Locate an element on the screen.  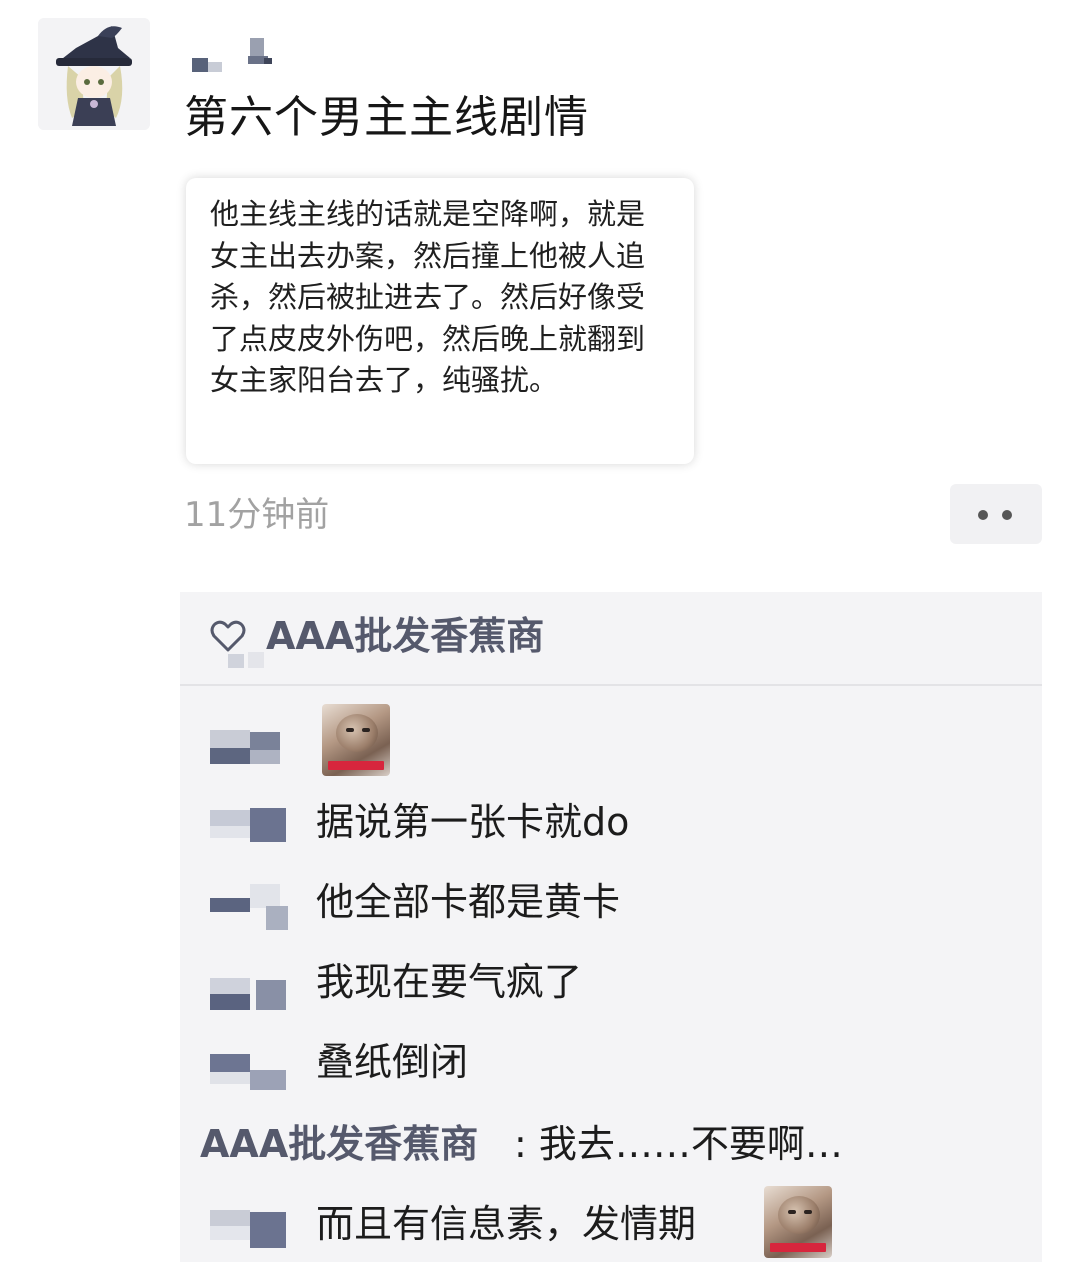
post-title: 第六个男主主线剧情 is located at coordinates (386, 117).